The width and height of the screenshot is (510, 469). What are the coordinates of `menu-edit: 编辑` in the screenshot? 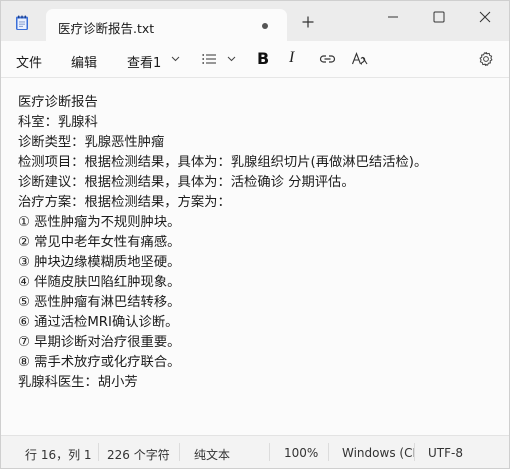 It's located at (84, 61).